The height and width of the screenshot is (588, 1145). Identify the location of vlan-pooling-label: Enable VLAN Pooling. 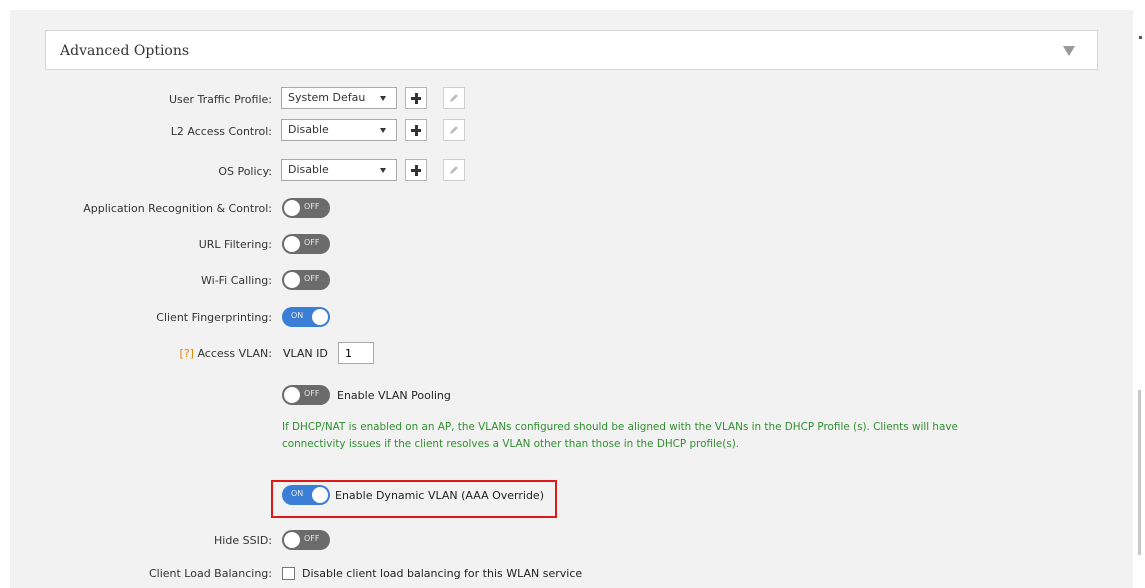
(394, 395).